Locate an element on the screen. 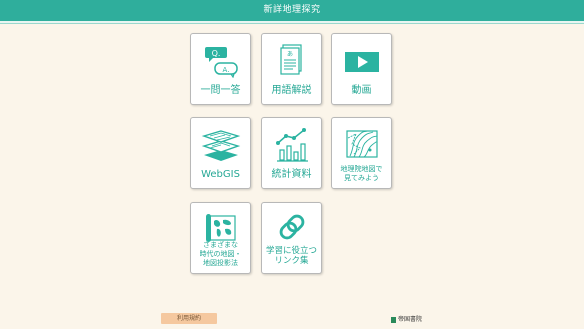 This screenshot has height=329, width=584. tile-label: 動画 is located at coordinates (361, 90).